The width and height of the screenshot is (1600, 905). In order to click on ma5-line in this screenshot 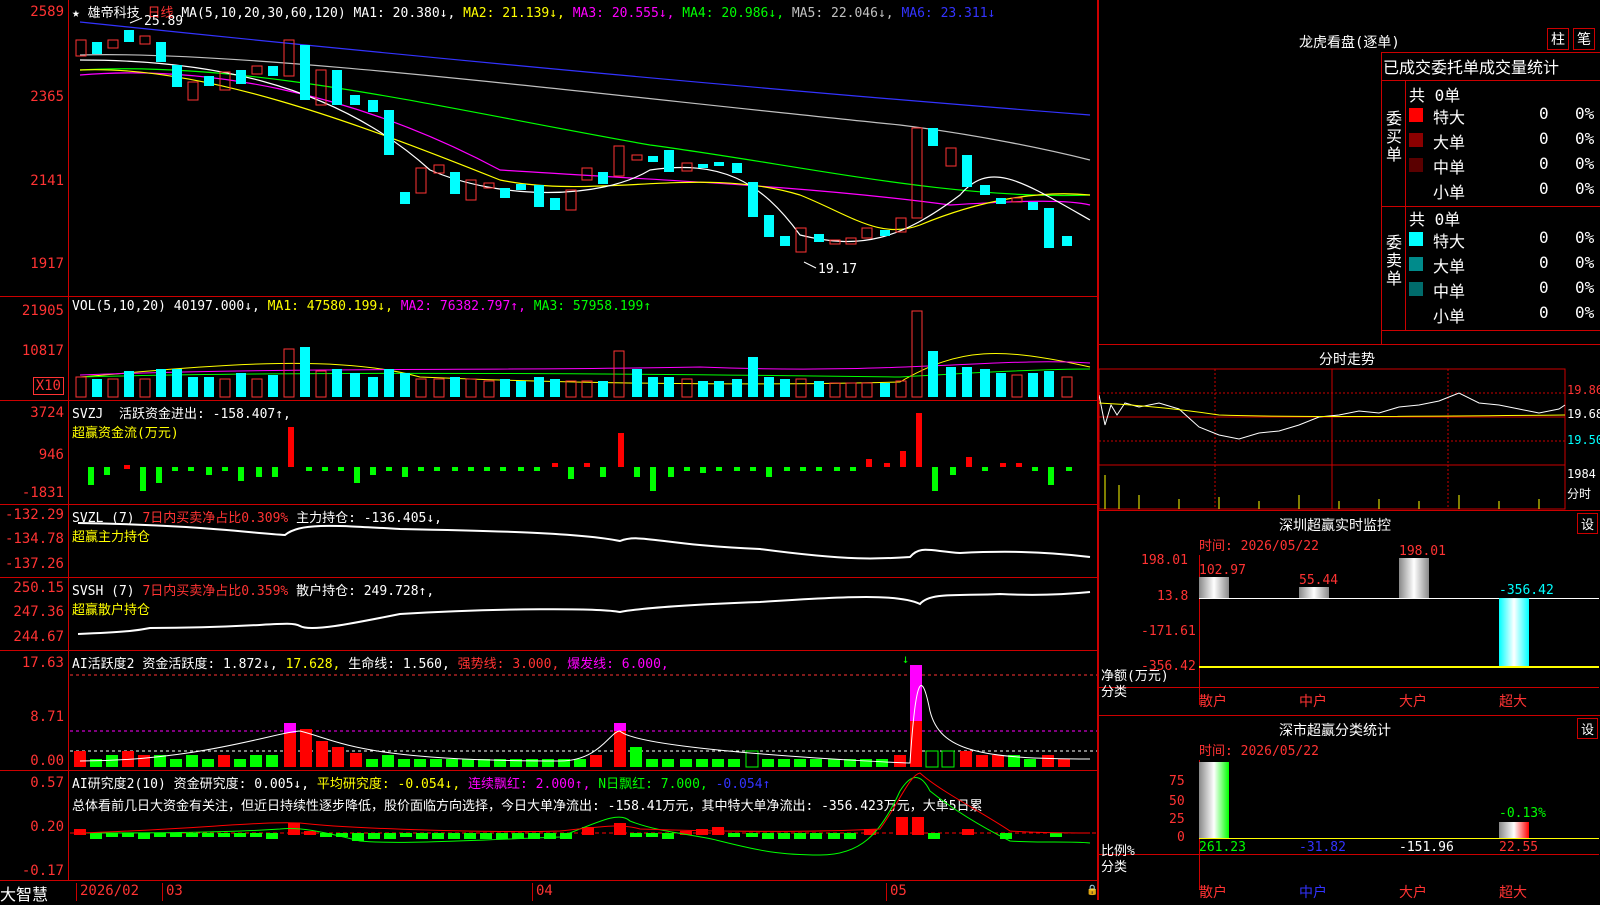, I will do `click(585, 107)`.